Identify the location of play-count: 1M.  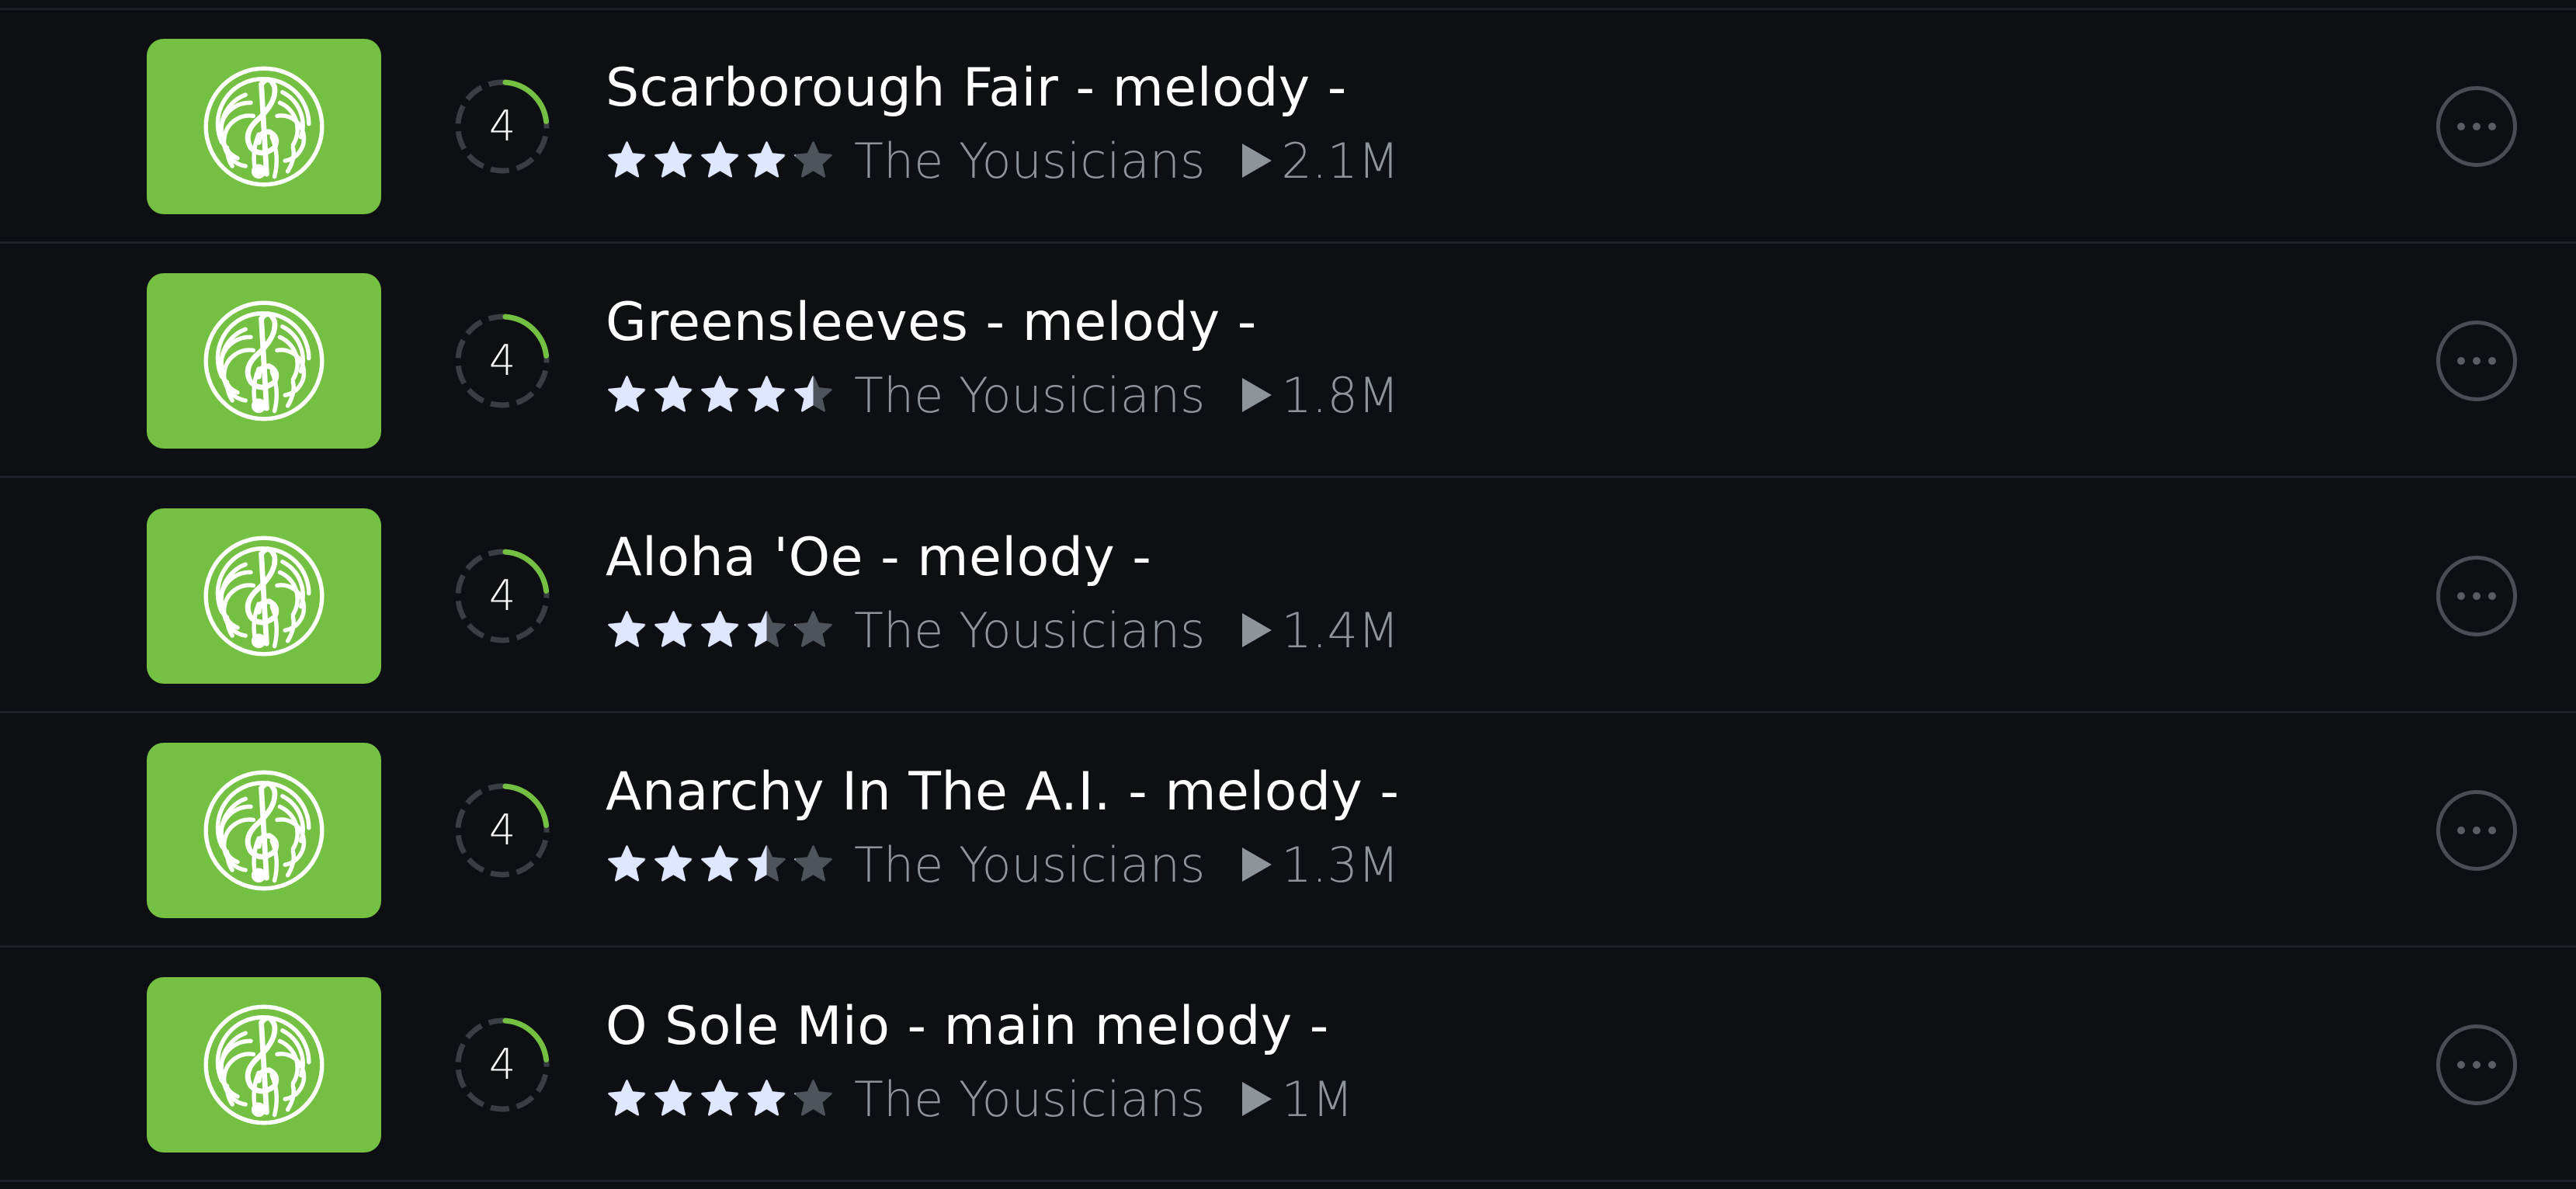
(1317, 1099).